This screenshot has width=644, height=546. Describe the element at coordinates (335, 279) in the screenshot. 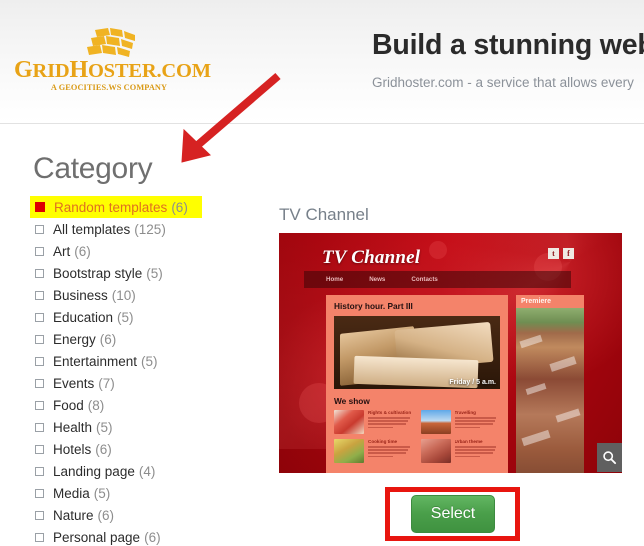

I see `thumbnail-nav-item: Home` at that location.